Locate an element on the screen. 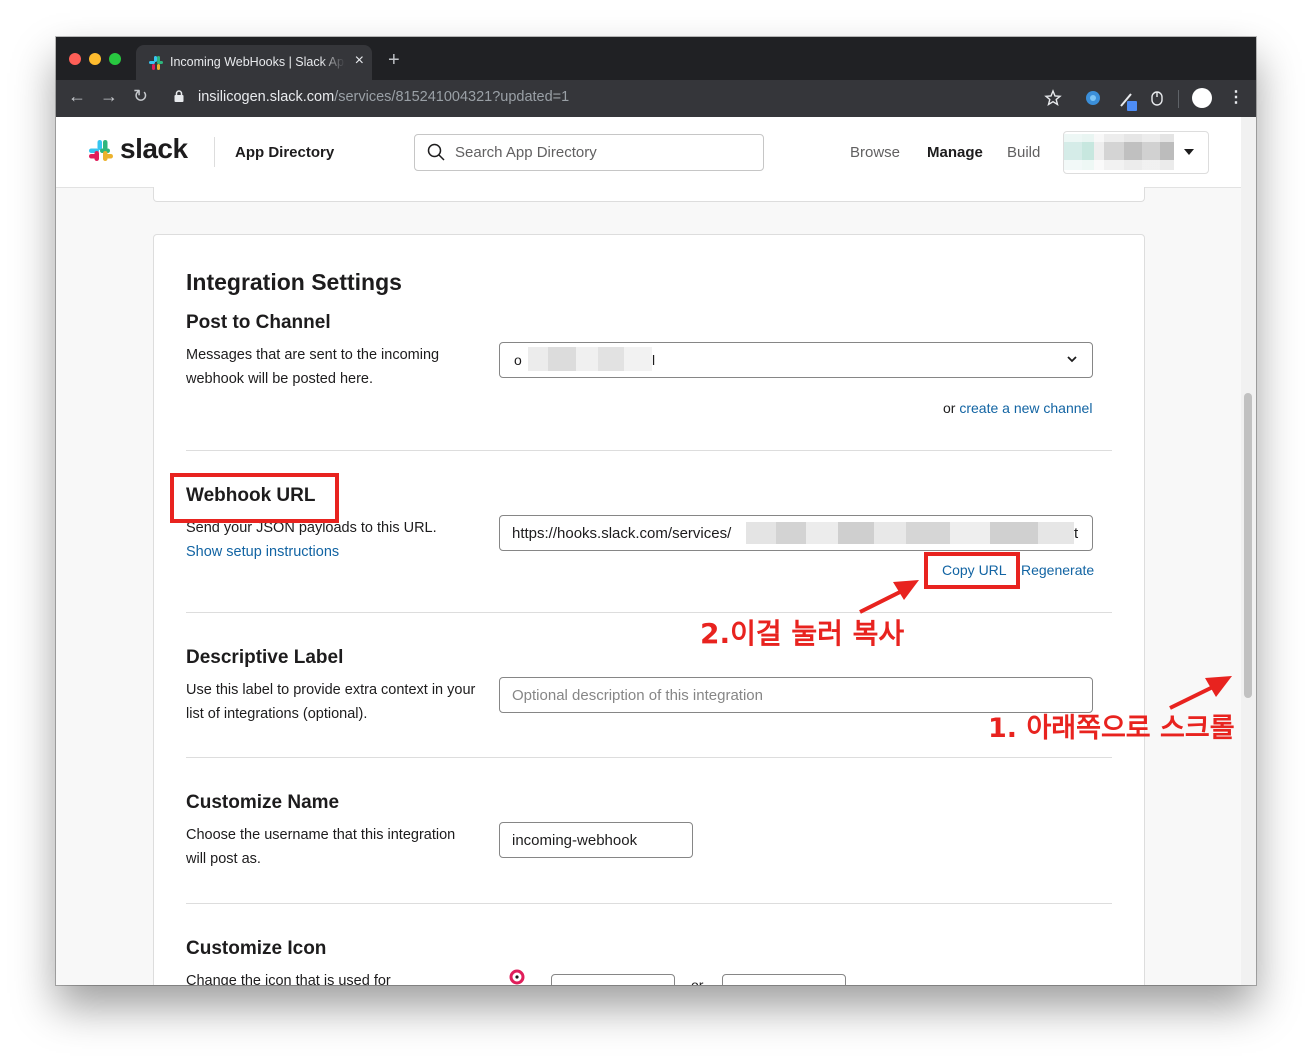 This screenshot has height=1060, width=1312. step1-annotation: 1. 아래쪽으로 스크롤 is located at coordinates (1111, 728).